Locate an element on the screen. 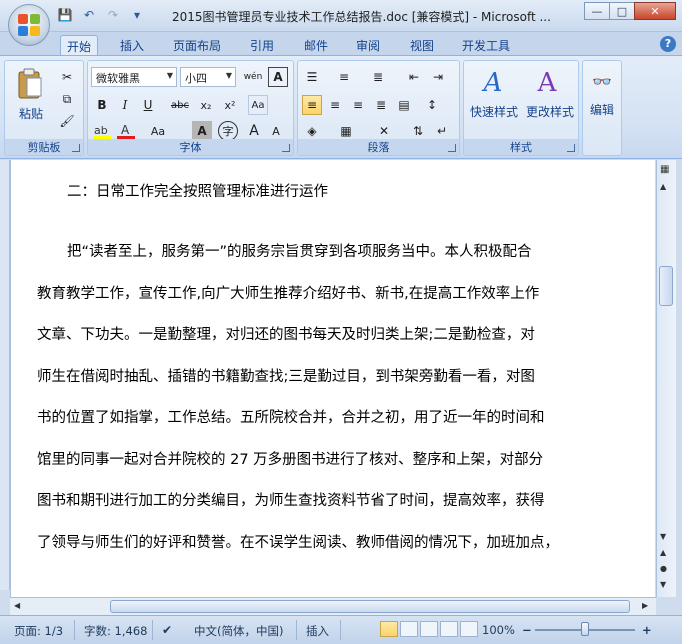 Image resolution: width=682 pixels, height=644 pixels. close-button: ✕ is located at coordinates (655, 11).